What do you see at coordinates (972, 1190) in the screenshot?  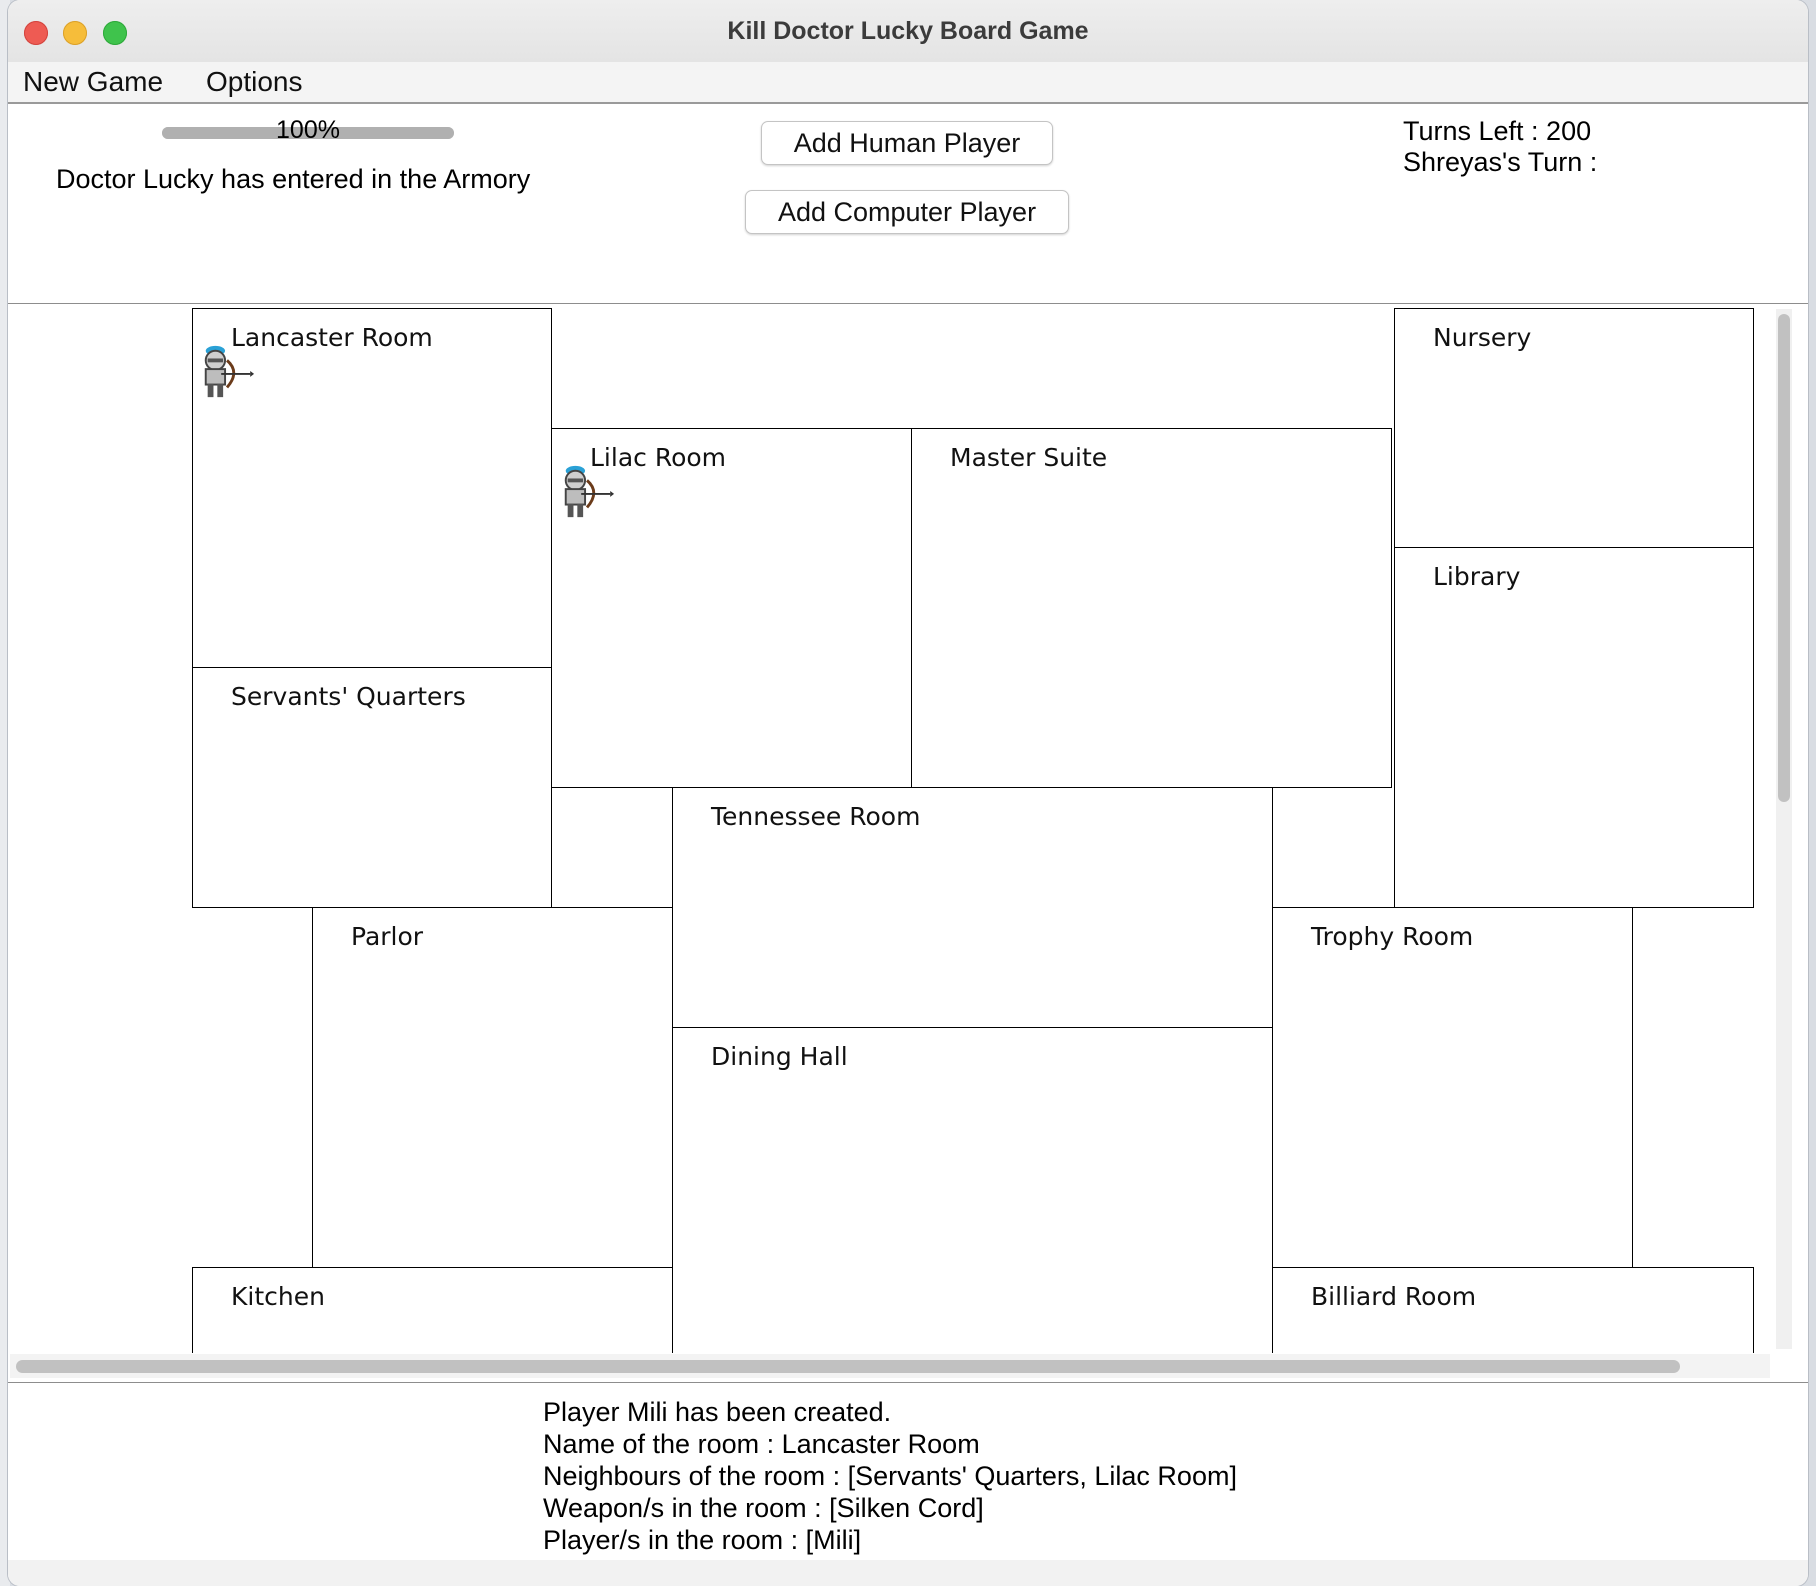 I see `room-dining-hall: Dining Hall` at bounding box center [972, 1190].